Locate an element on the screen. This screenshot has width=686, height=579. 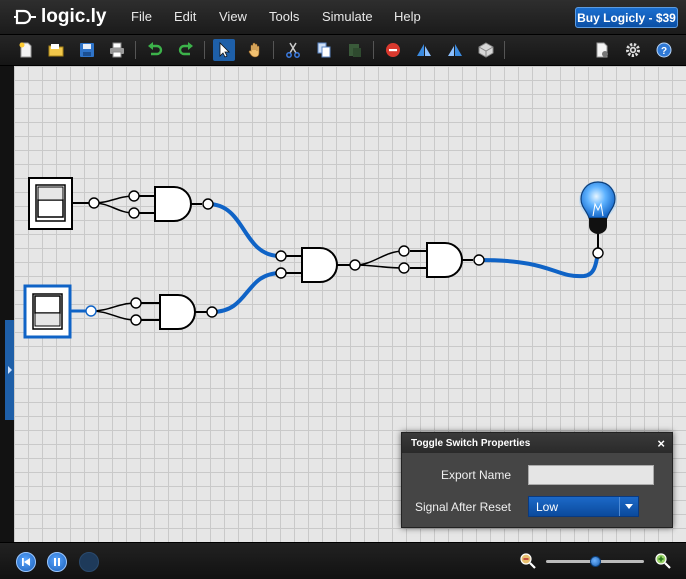
step-simulation-button is located at coordinates (89, 562).